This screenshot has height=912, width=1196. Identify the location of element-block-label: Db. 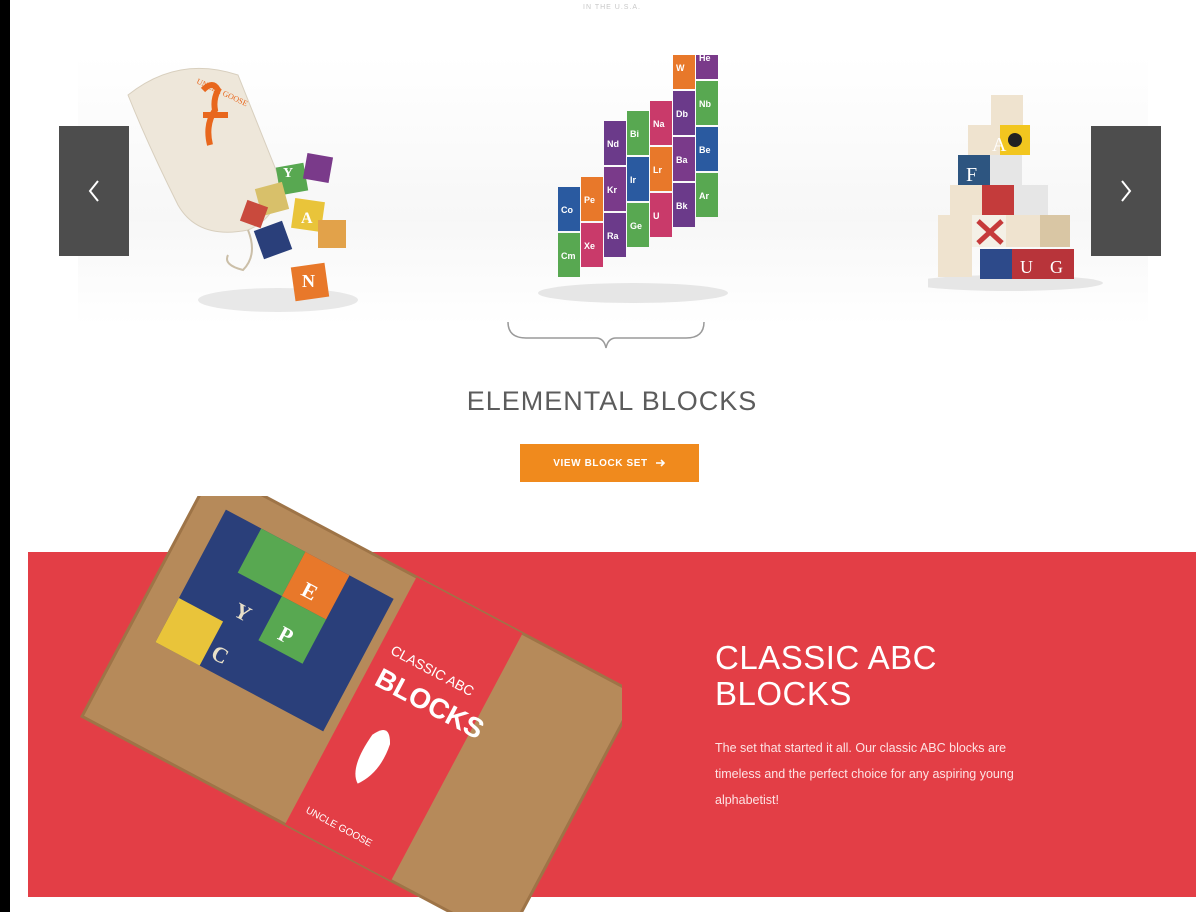
(682, 114).